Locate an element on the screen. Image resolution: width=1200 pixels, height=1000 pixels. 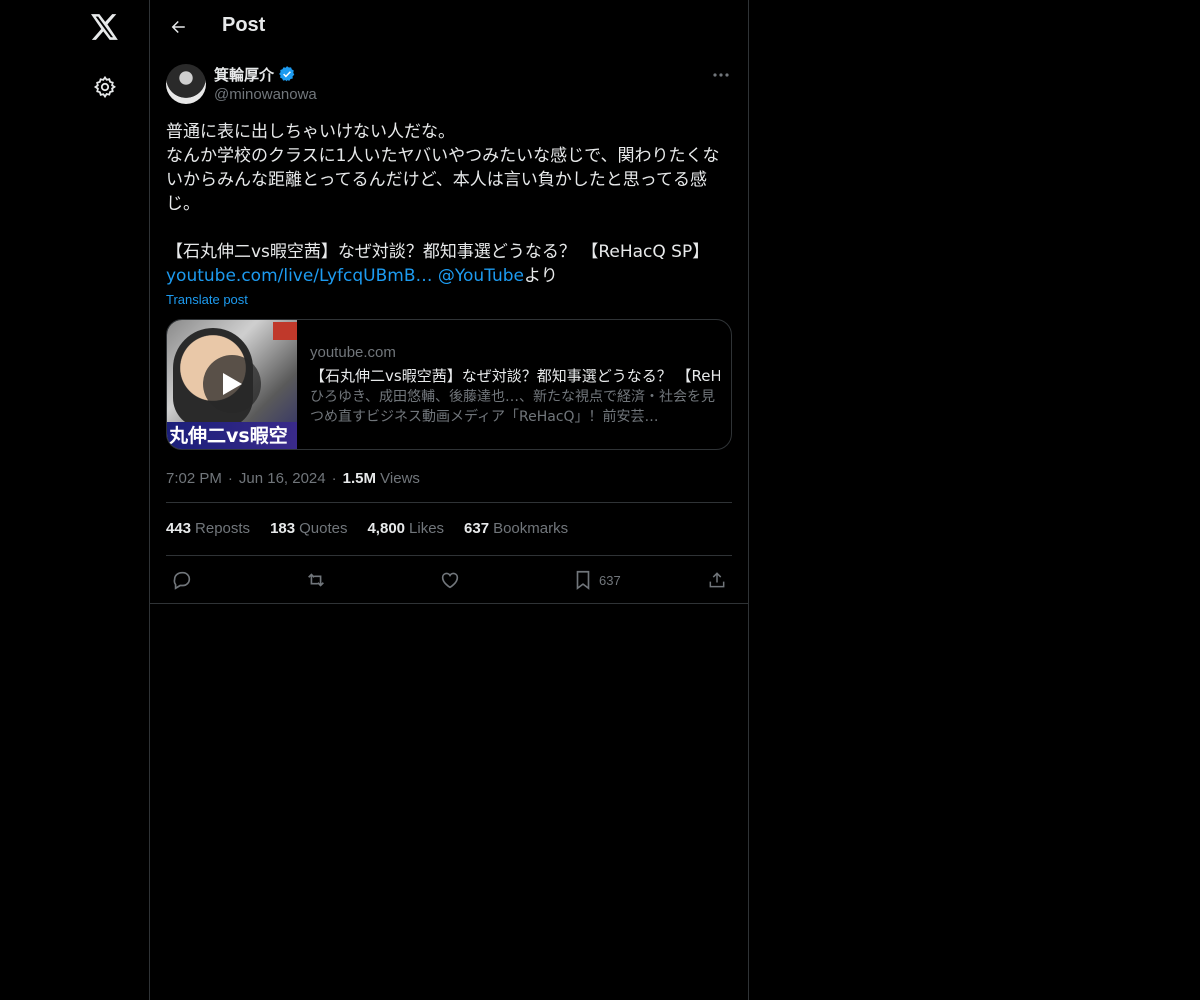
card-thumbnail: 丸伸二vs暇空 is located at coordinates (232, 384).